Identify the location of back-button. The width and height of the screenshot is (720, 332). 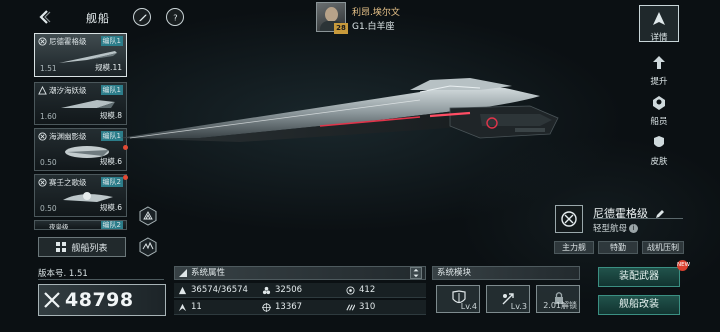
(45, 17).